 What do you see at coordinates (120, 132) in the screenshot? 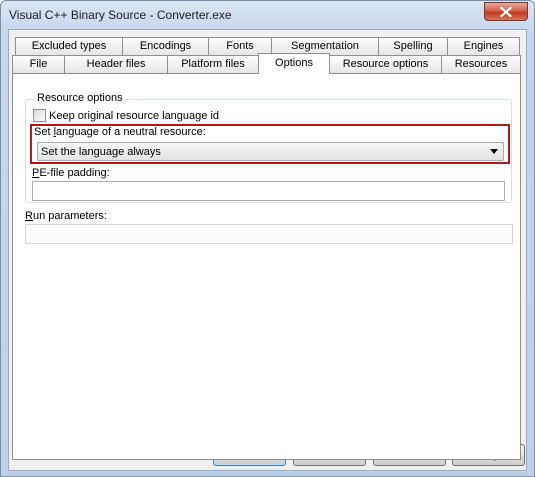
I see `neutral-language-label: Set language of a neutral resource:` at bounding box center [120, 132].